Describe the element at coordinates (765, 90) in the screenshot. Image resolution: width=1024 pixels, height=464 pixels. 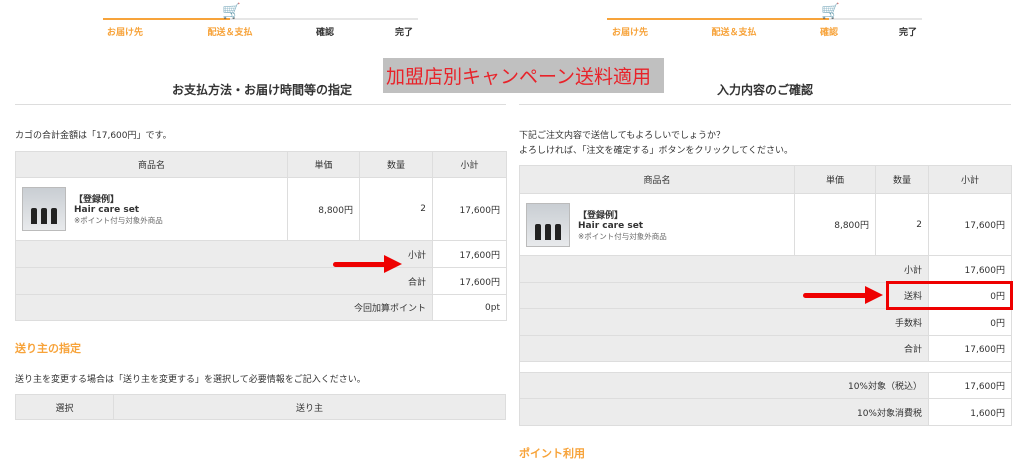
I see `page-title: 入力内容のご確認` at that location.